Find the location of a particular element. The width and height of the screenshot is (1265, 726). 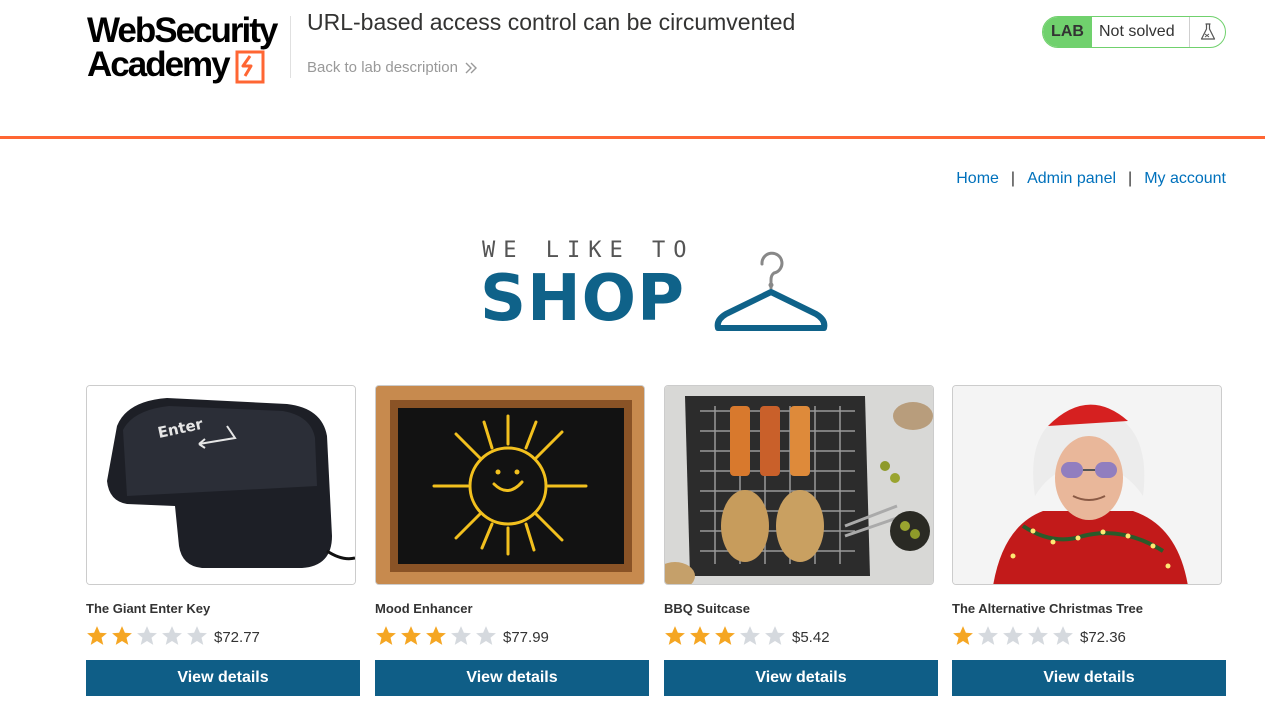

back-link-label: Back to lab description is located at coordinates (382, 67).